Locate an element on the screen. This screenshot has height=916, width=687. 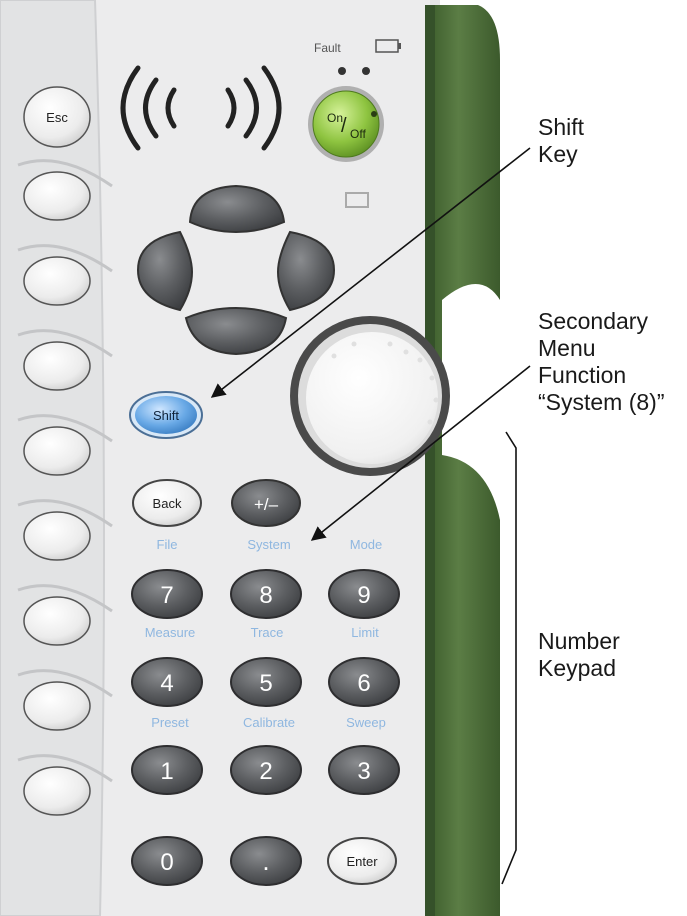
battery-led is located at coordinates (366, 71).